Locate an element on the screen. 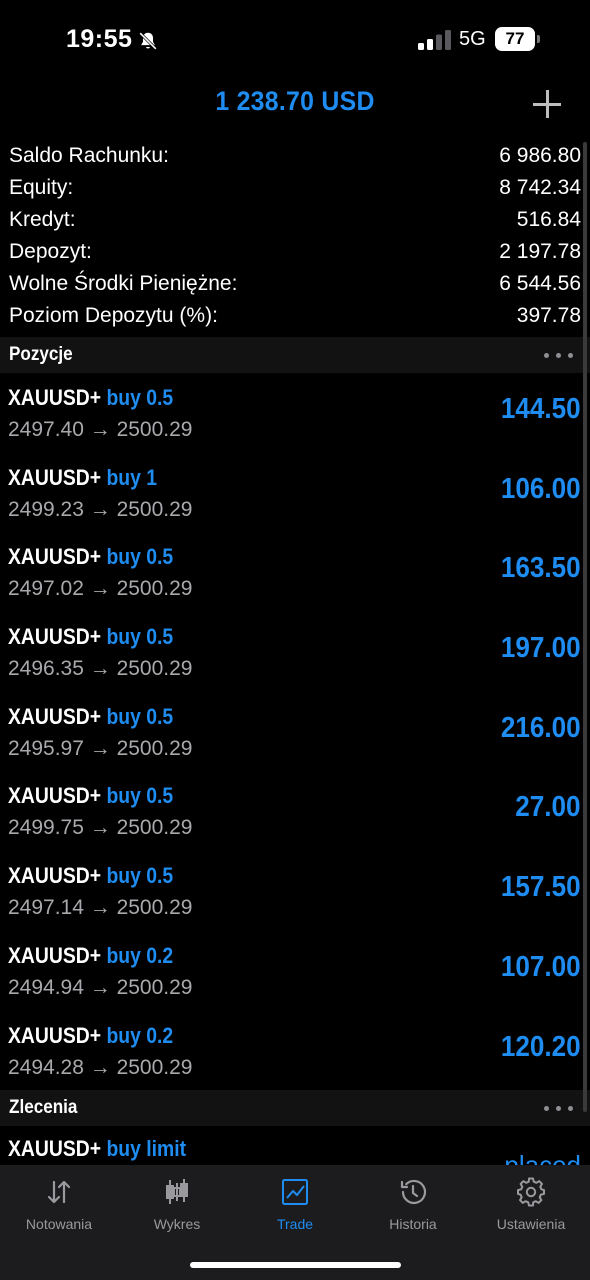 The width and height of the screenshot is (590, 1280). history-clock-icon is located at coordinates (413, 1192).